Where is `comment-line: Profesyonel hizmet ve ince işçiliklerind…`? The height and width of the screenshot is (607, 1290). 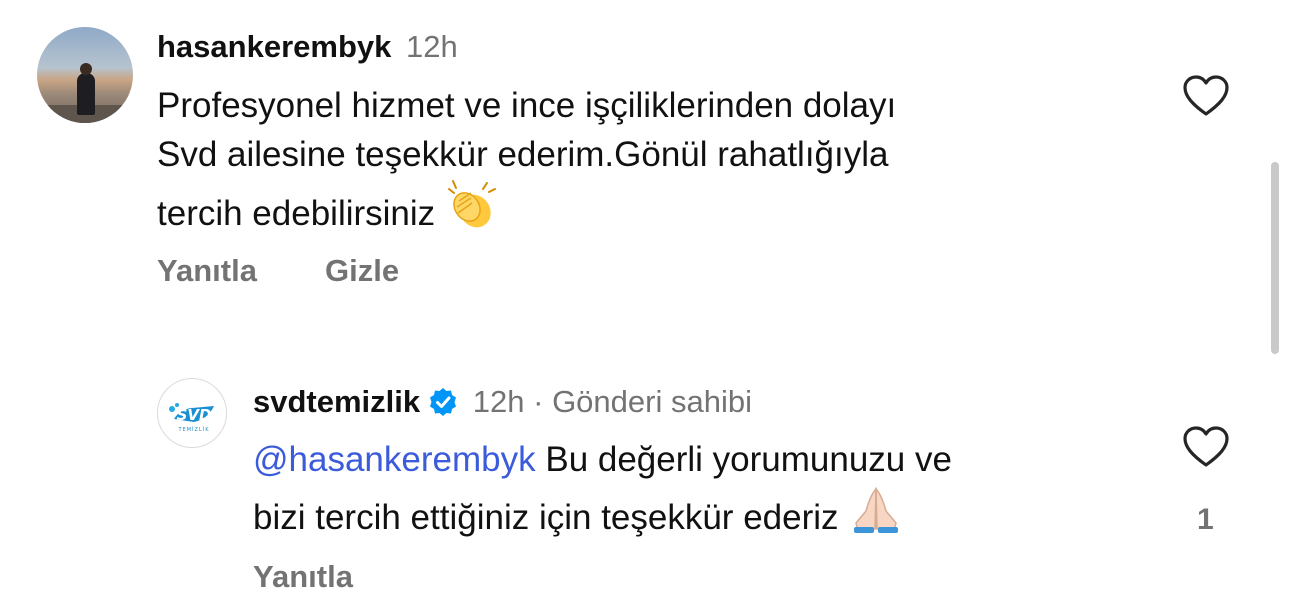 comment-line: Profesyonel hizmet ve ince işçiliklerind… is located at coordinates (527, 105).